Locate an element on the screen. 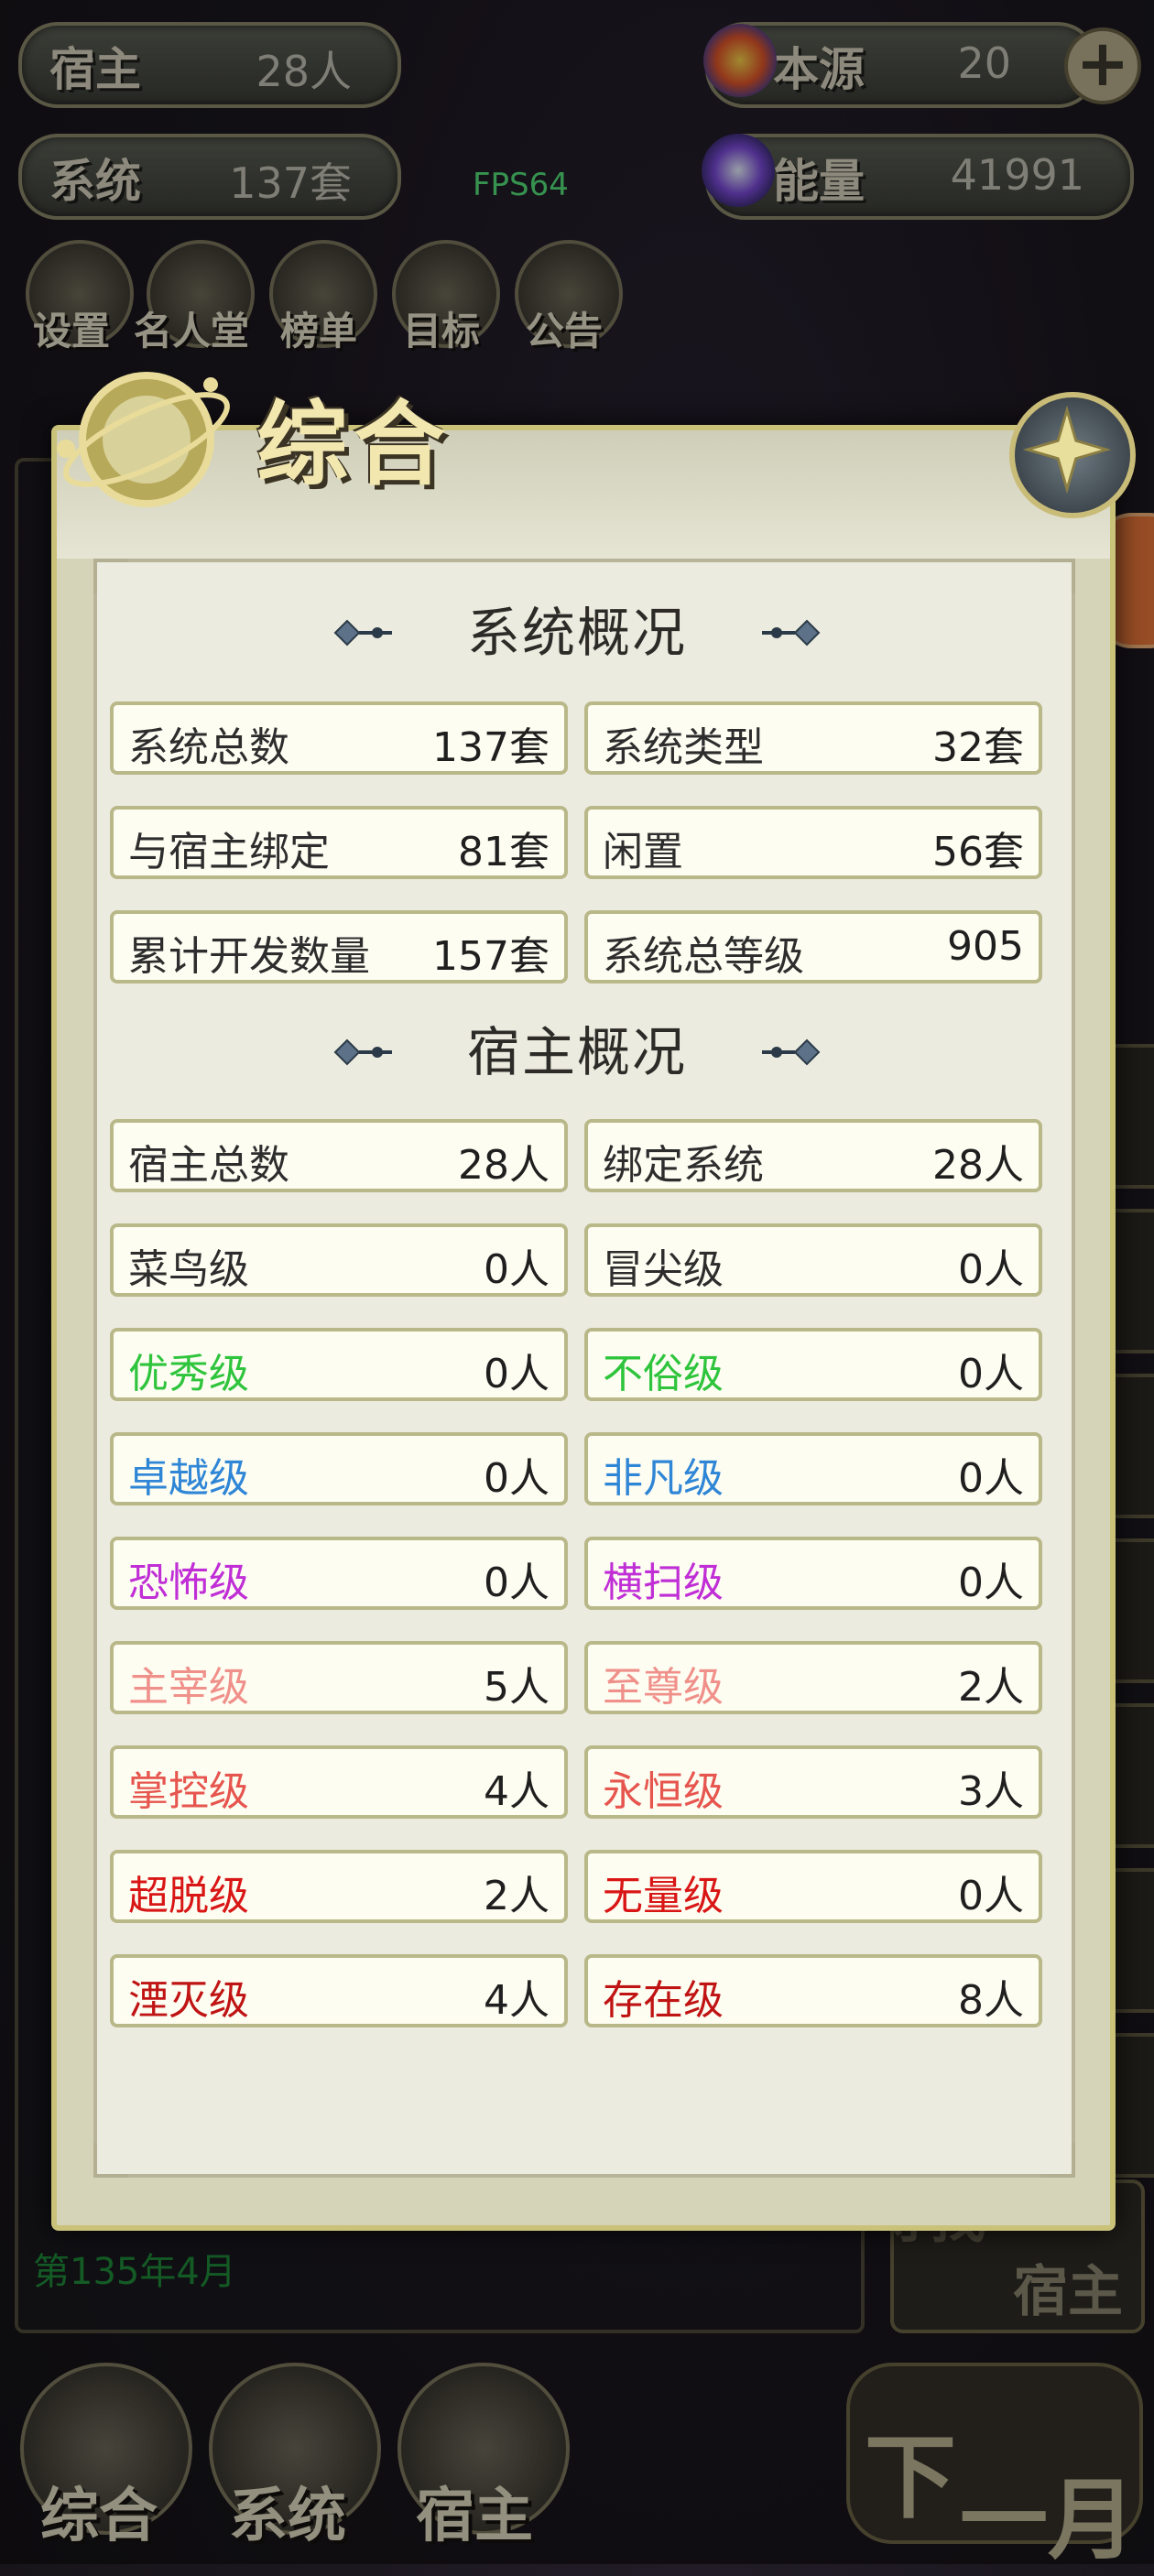 The image size is (1154, 2576). section-header-system: 系统概况 is located at coordinates (577, 633).